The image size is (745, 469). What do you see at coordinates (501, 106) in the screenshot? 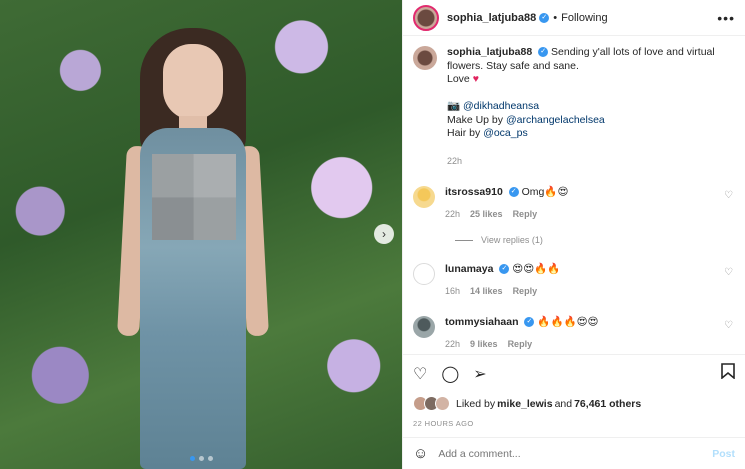
I see `mention-link: @dikhadheansa` at bounding box center [501, 106].